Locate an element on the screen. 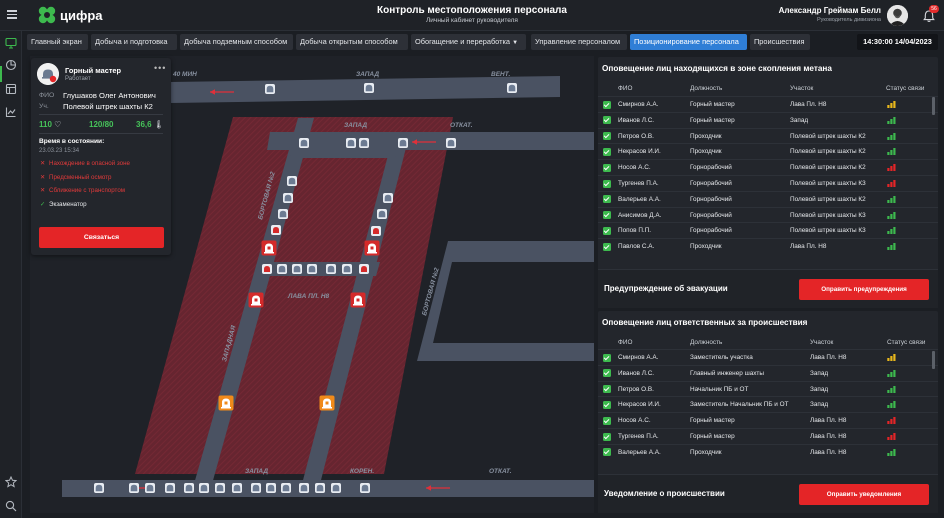 The height and width of the screenshot is (518, 944). tab-processing: Обогащение и переработка ▼ is located at coordinates (468, 42).